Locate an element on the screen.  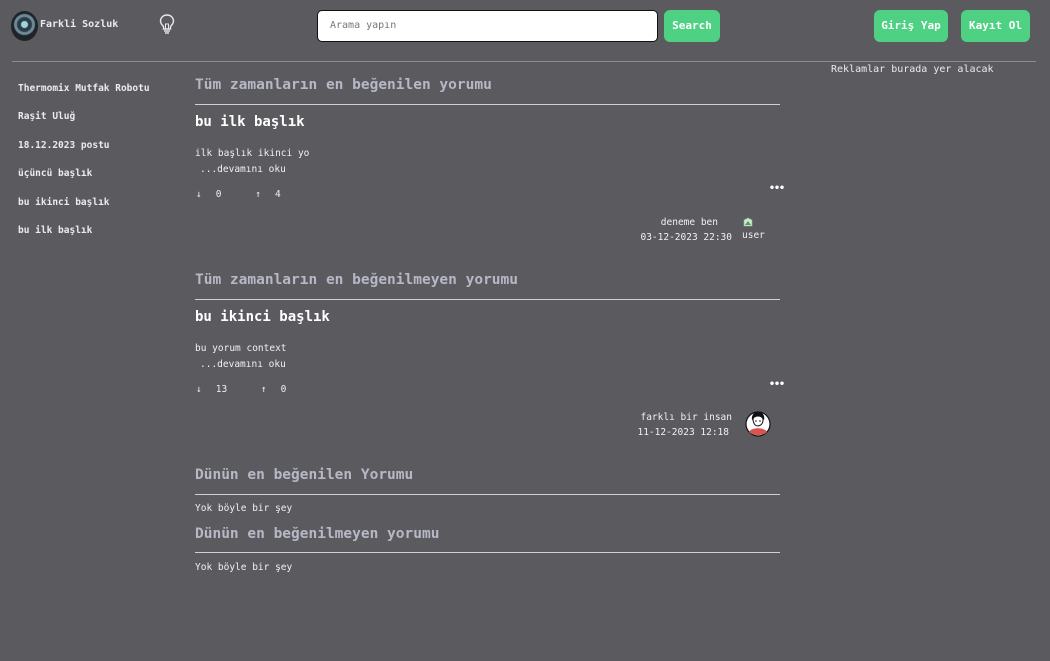
search-input: Arama yapın is located at coordinates (487, 26).